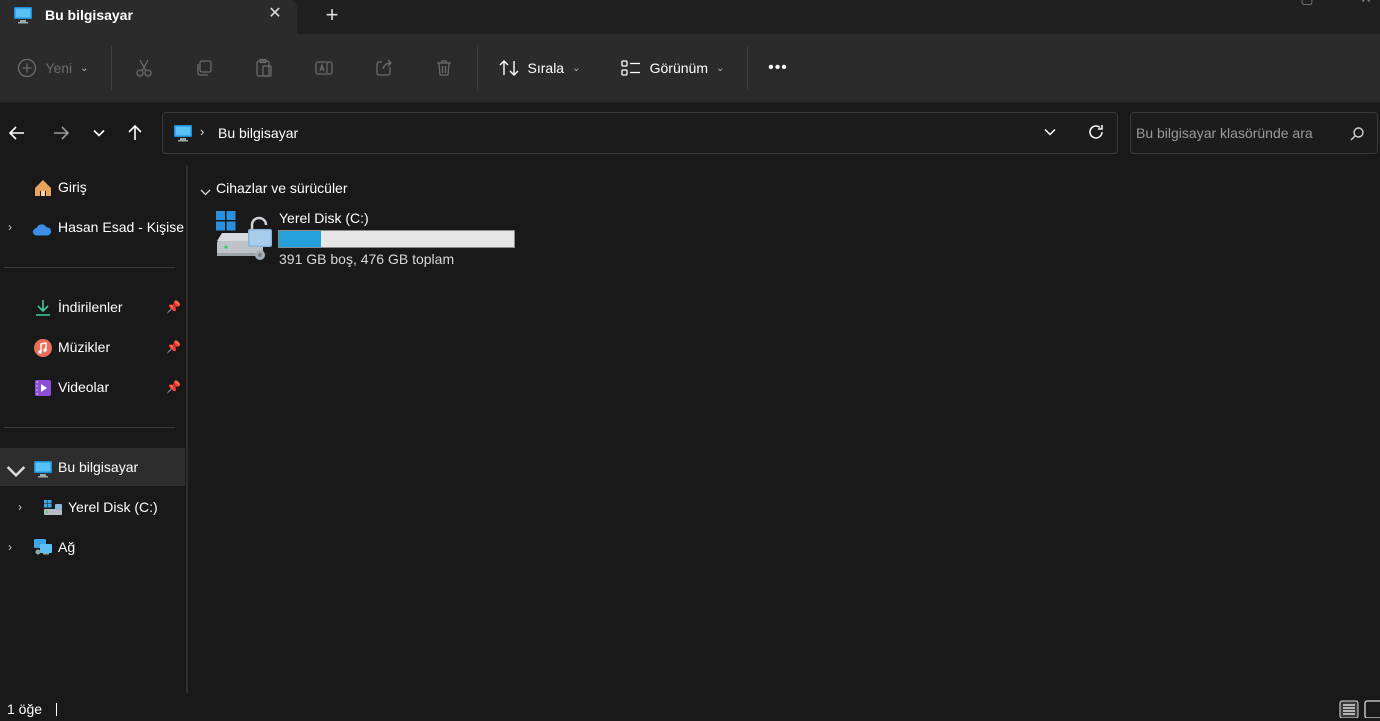 This screenshot has width=1380, height=721. Describe the element at coordinates (25, 709) in the screenshot. I see `item-count: 1 öğe` at that location.